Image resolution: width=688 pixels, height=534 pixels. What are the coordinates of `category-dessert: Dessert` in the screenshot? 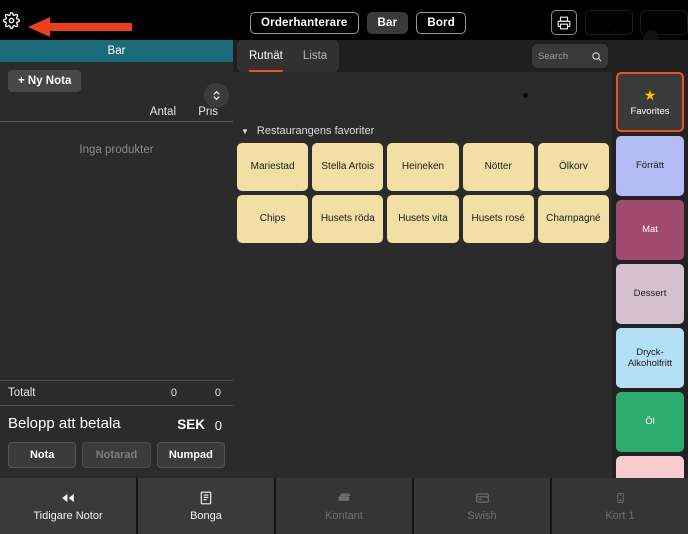 It's located at (650, 294).